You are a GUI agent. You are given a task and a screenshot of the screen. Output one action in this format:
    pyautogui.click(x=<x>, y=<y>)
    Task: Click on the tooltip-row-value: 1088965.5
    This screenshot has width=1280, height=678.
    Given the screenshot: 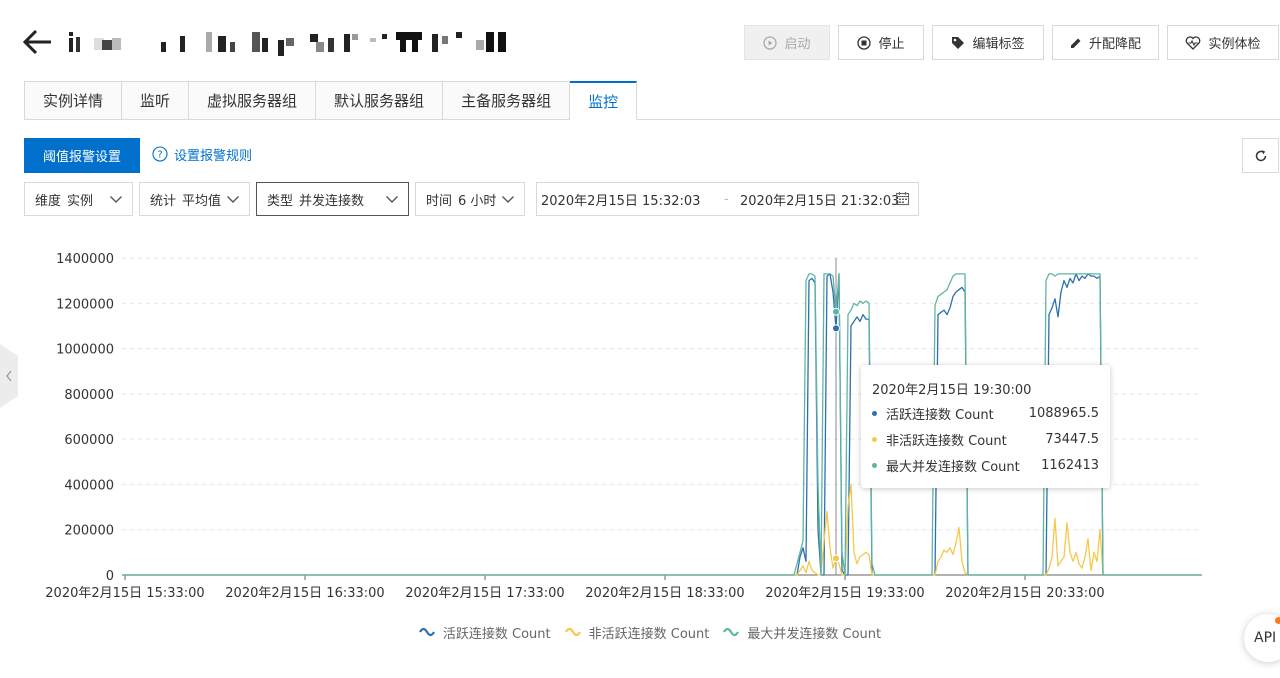 What is the action you would take?
    pyautogui.click(x=1063, y=413)
    